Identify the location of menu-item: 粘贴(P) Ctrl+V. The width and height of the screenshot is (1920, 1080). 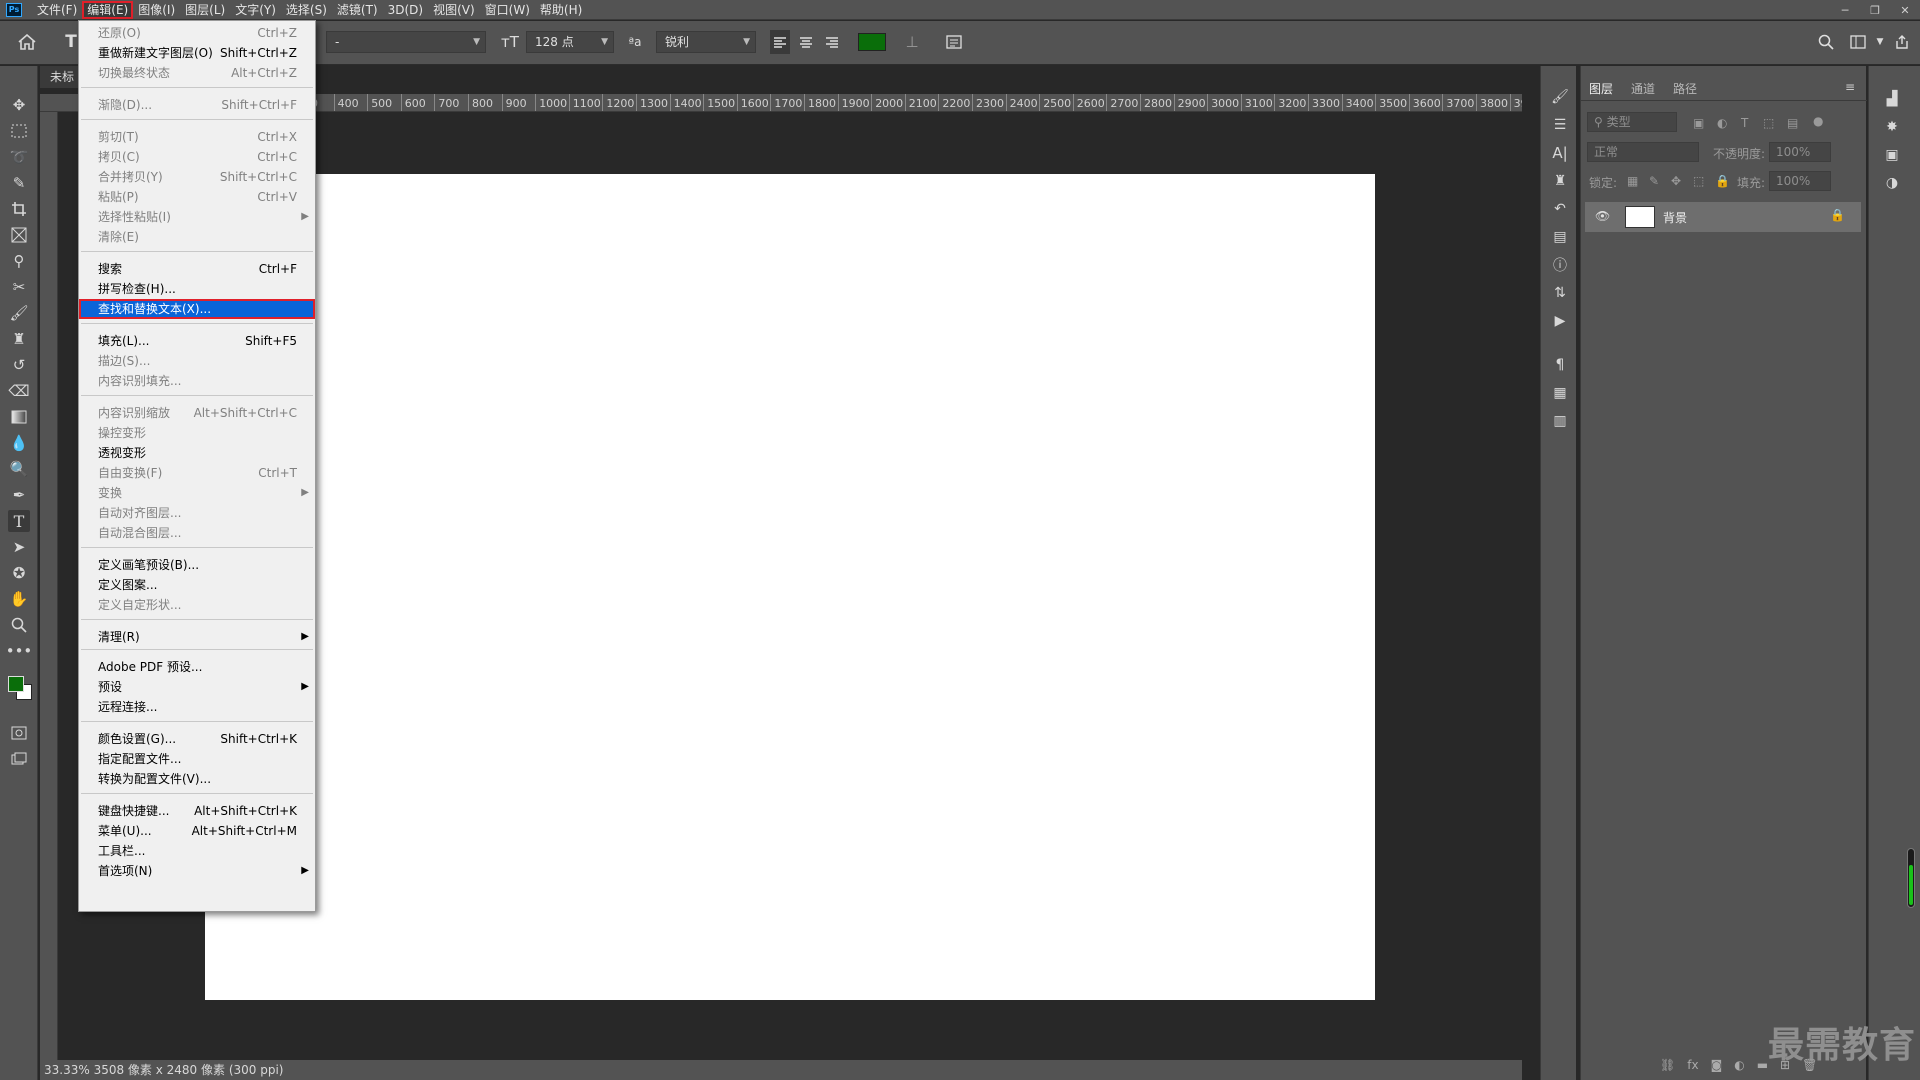
(197, 197).